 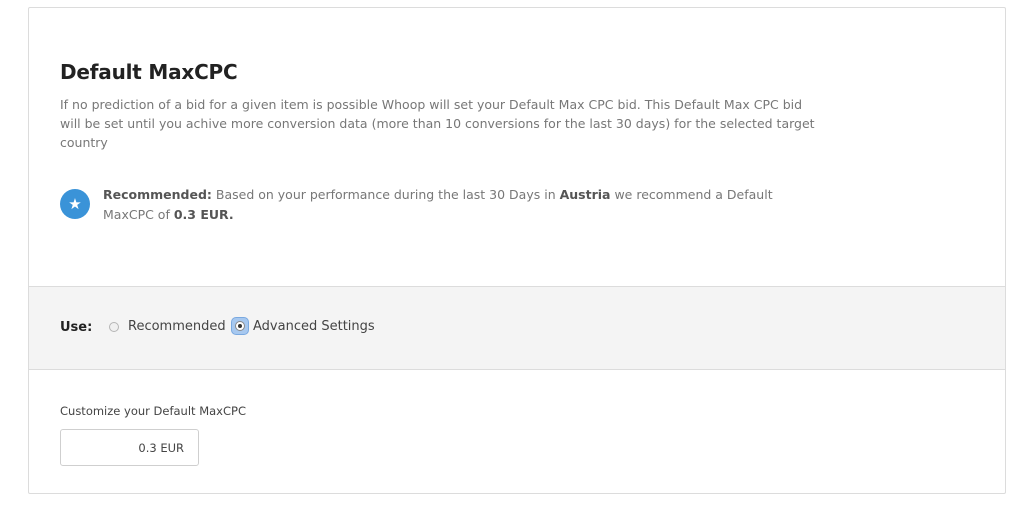 I want to click on advanced-settings-radio-label: Advanced Settings, so click(x=314, y=326).